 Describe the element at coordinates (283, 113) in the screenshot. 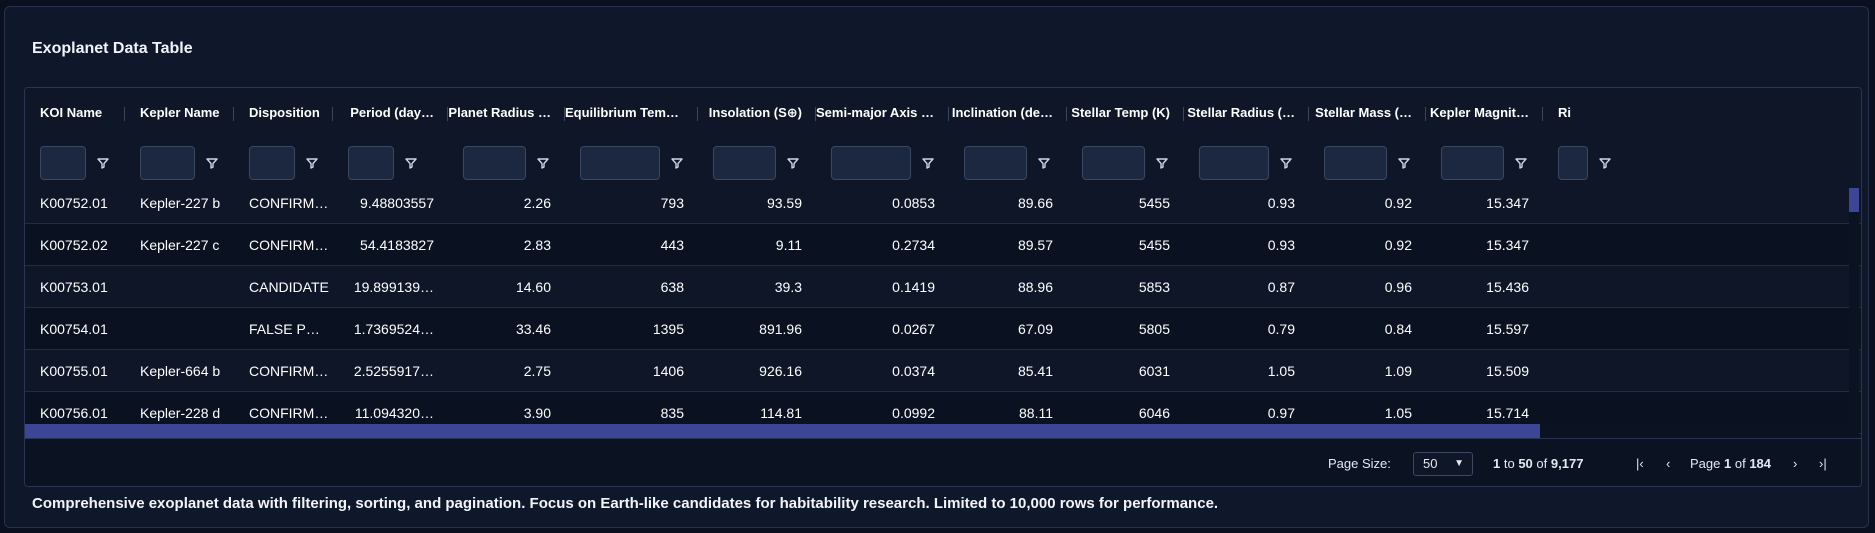

I see `column-header: Disposition` at that location.